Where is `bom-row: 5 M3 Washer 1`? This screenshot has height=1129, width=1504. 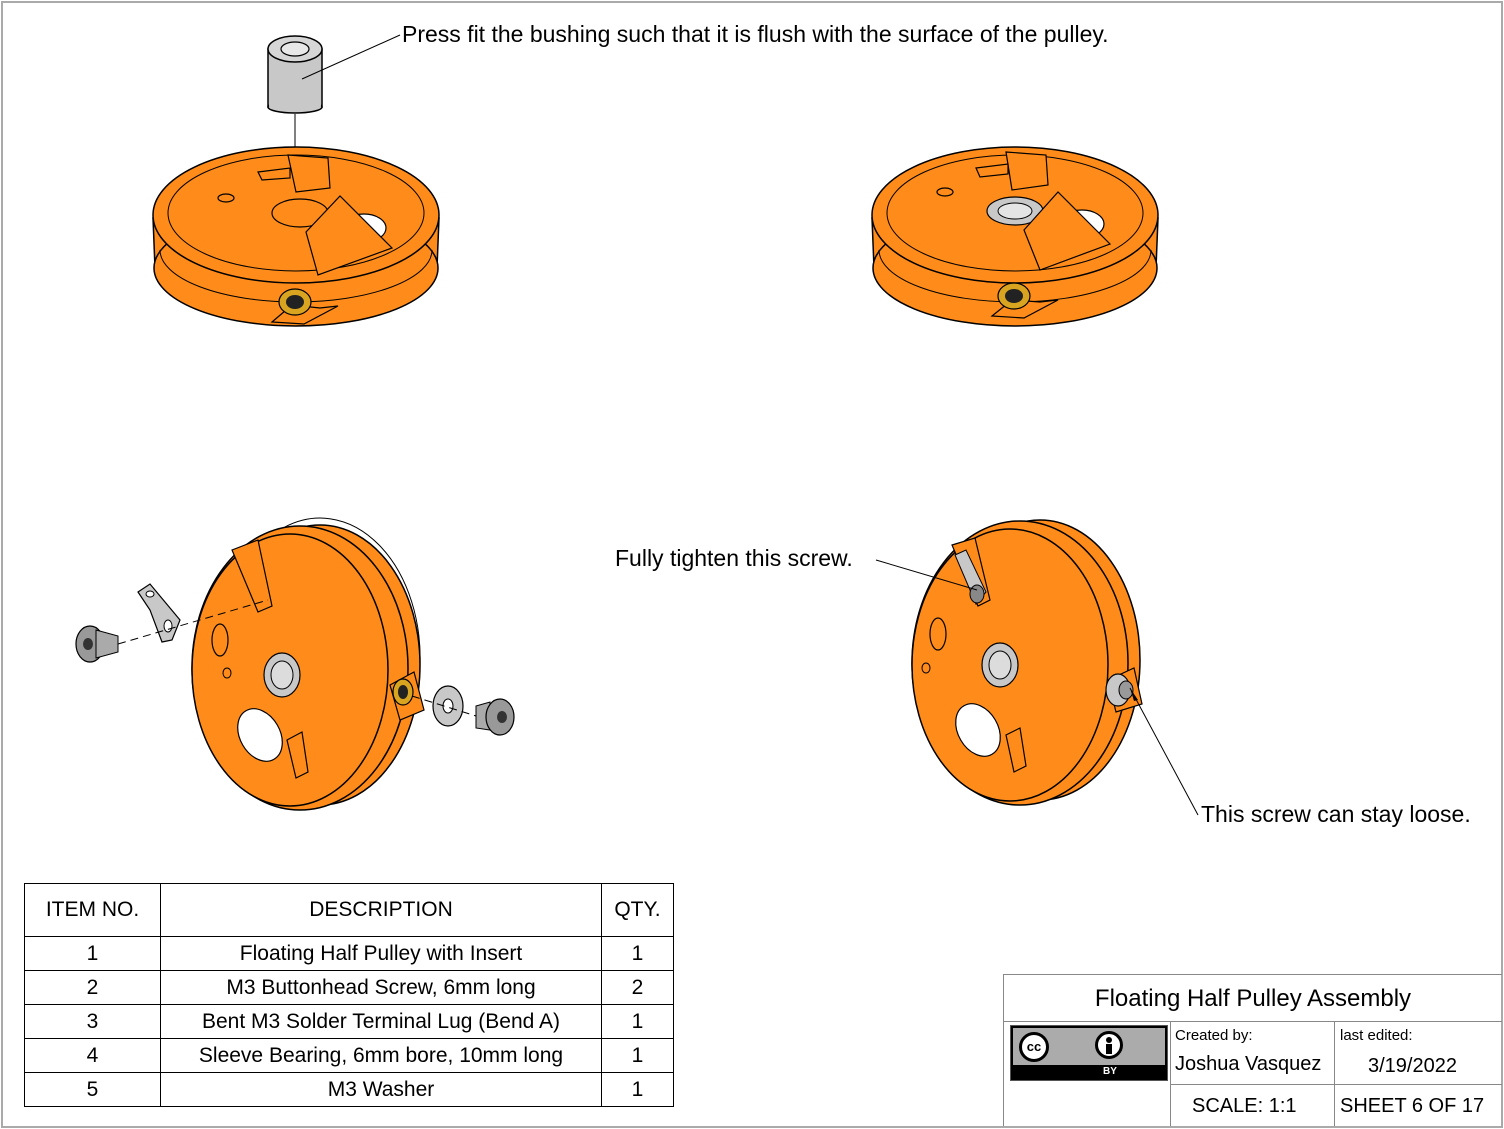 bom-row: 5 M3 Washer 1 is located at coordinates (349, 1089).